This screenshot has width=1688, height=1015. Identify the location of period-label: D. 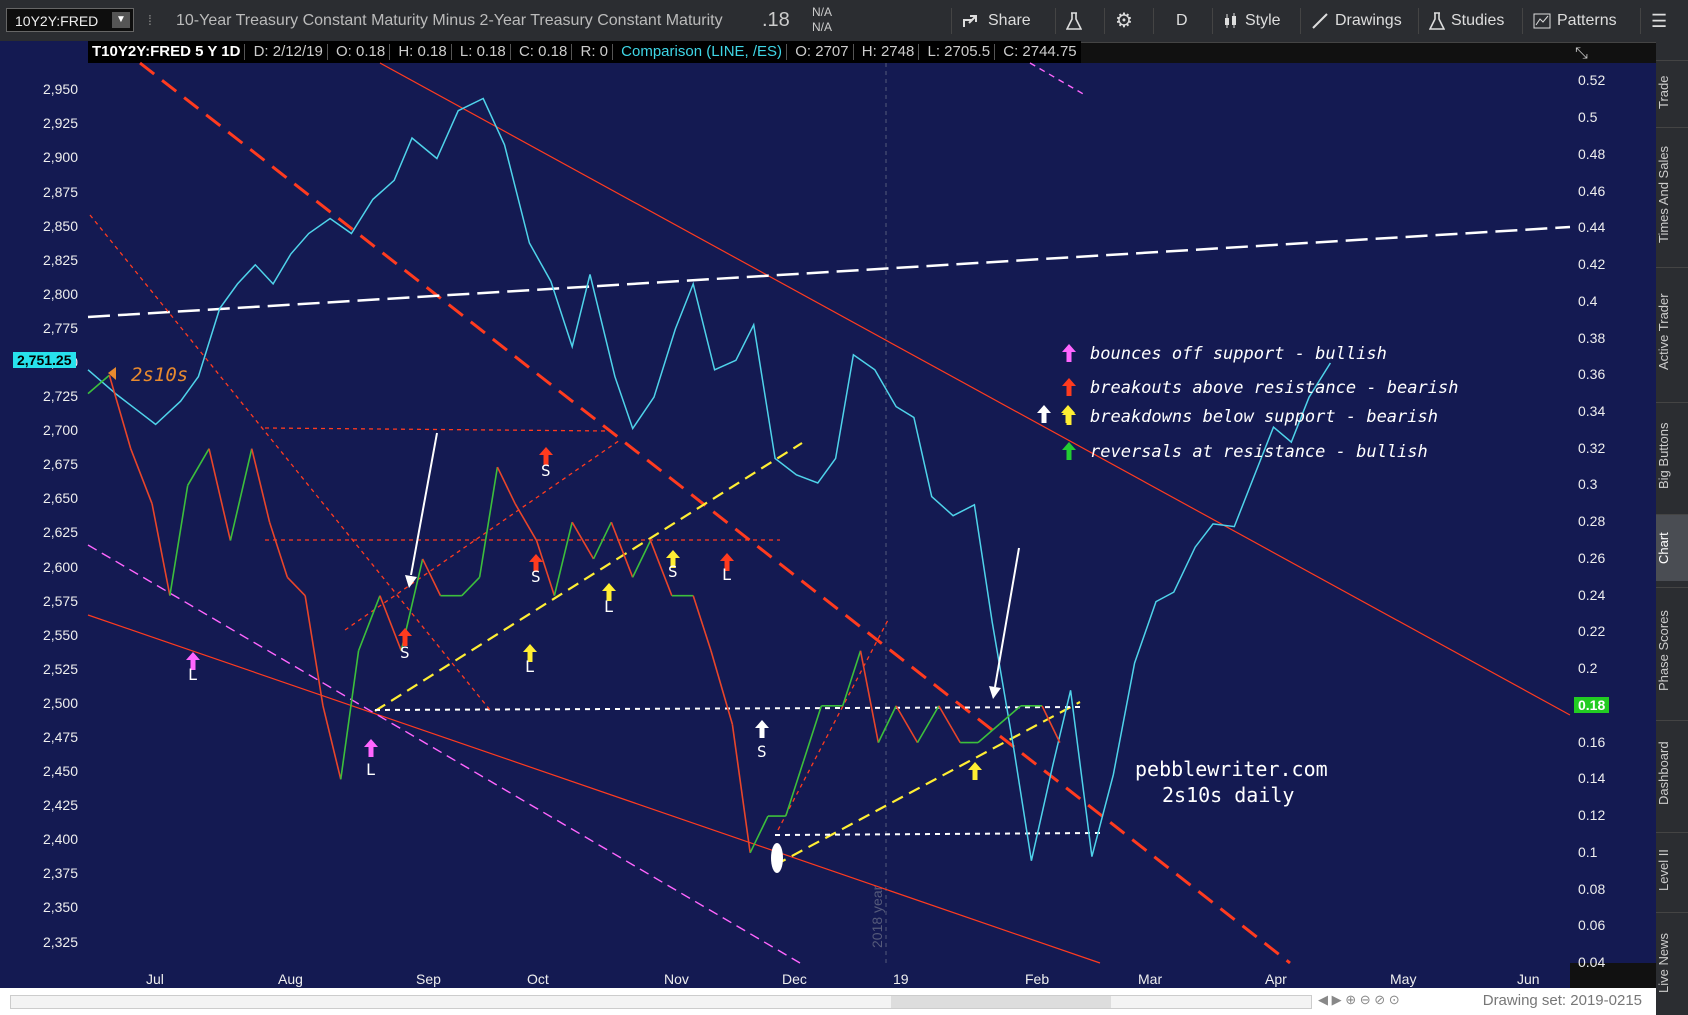
(1182, 20).